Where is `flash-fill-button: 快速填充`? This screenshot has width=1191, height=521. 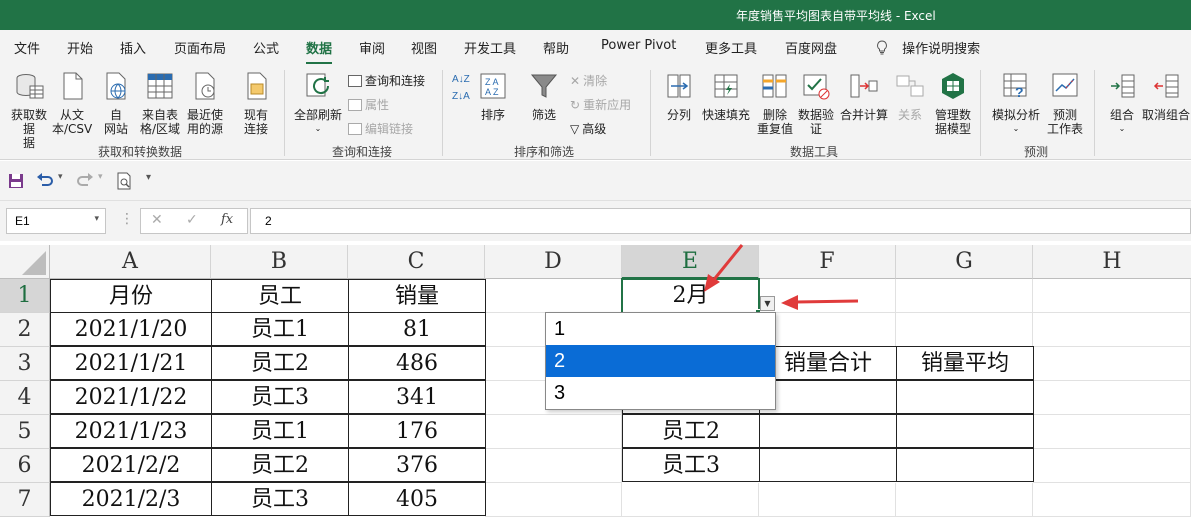 flash-fill-button: 快速填充 is located at coordinates (726, 96).